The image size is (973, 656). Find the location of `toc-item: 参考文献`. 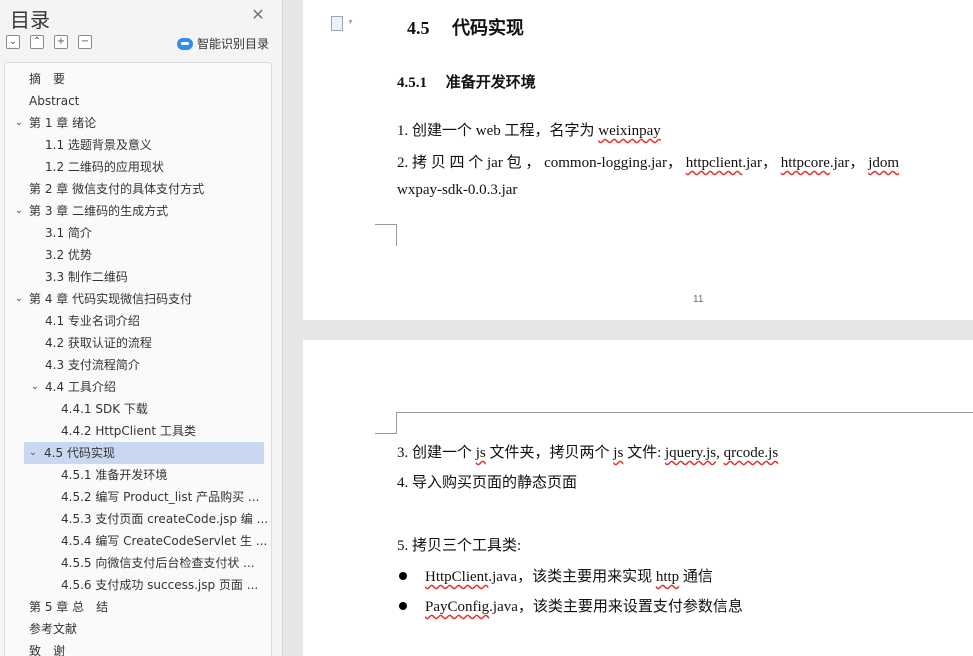

toc-item: 参考文献 is located at coordinates (138, 629).